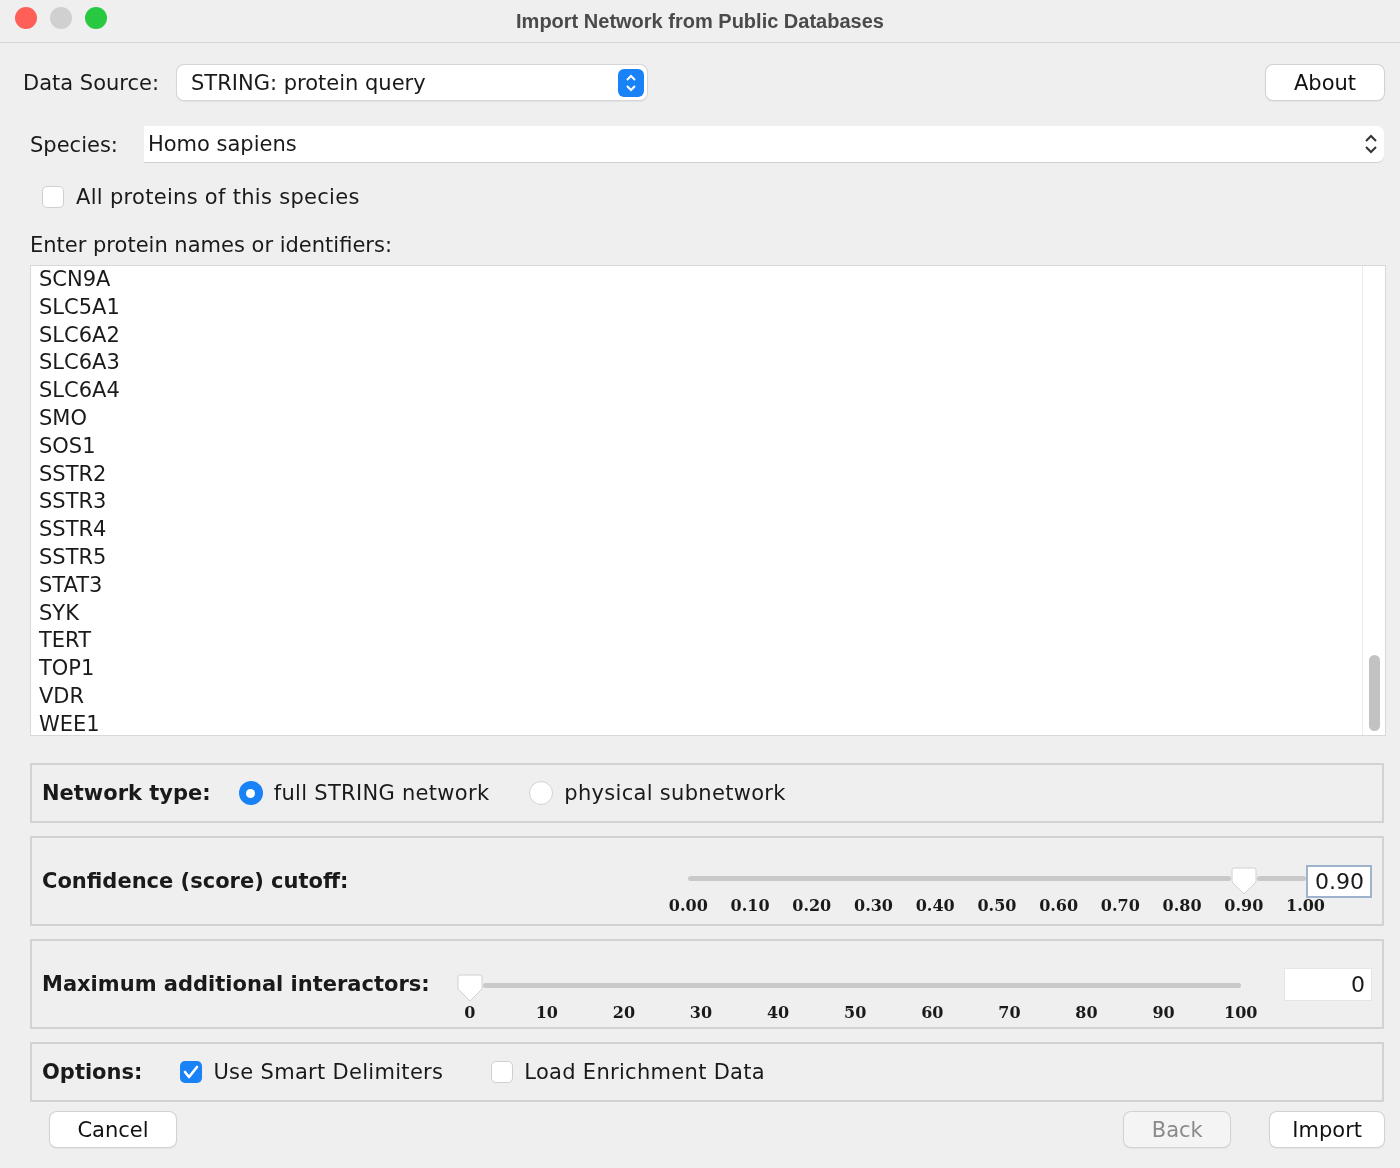 The width and height of the screenshot is (1400, 1168). What do you see at coordinates (1305, 905) in the screenshot?
I see `tick-label: 1.00` at bounding box center [1305, 905].